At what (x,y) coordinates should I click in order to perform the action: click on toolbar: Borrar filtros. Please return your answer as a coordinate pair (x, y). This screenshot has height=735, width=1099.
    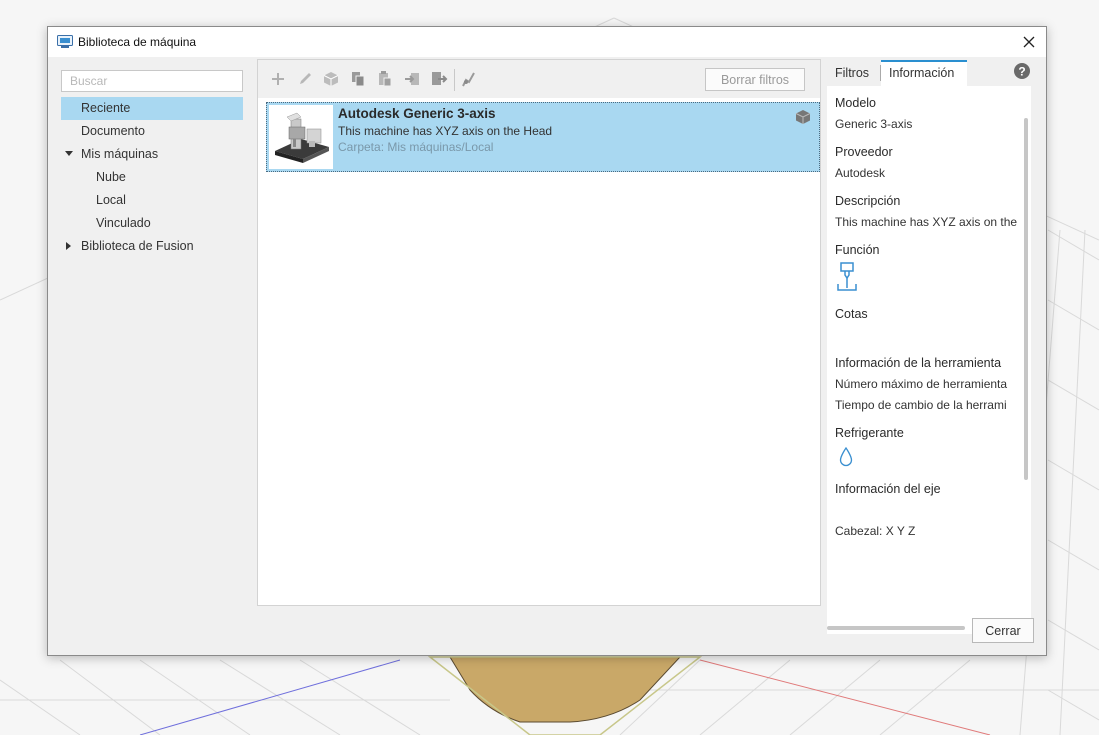
    Looking at the image, I should click on (539, 79).